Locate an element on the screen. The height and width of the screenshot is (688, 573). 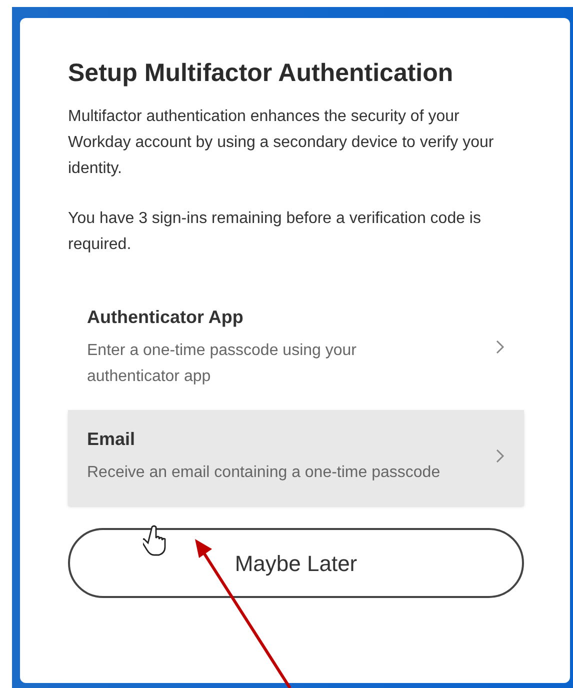
maybe-later-button: Maybe Later is located at coordinates (296, 563).